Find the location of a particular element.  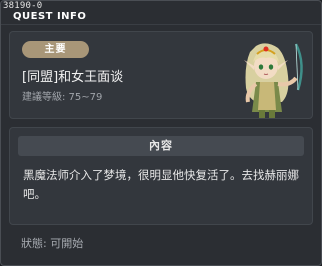

quest-name: [同盟]和女王面谈 is located at coordinates (73, 77).